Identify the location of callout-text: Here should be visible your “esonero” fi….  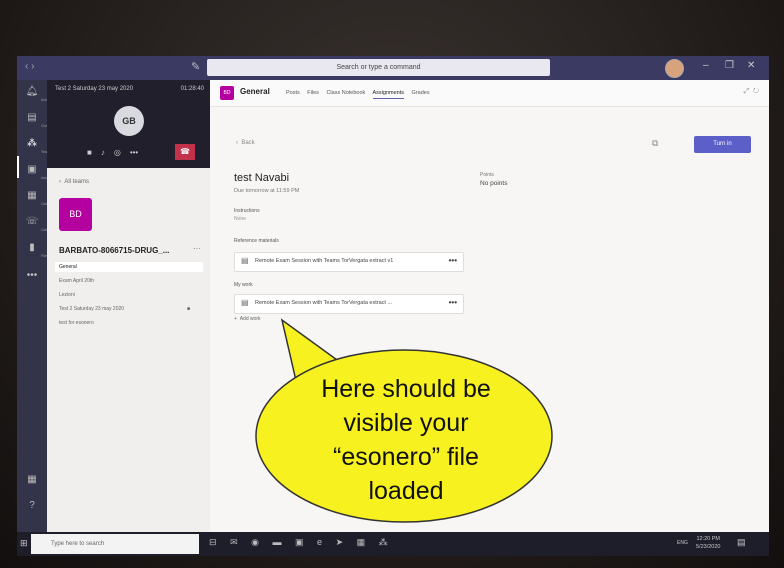
(406, 440).